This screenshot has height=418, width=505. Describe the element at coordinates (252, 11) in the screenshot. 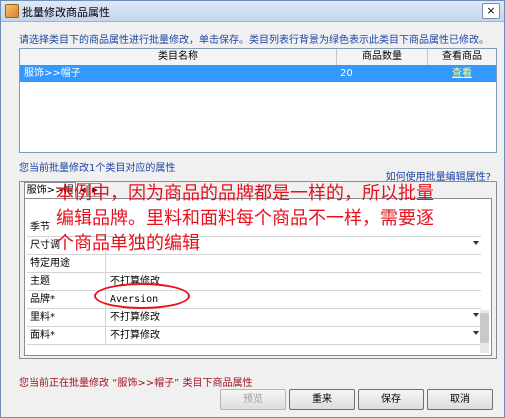

I see `title-bar: 批量修改商品属性 ×` at that location.